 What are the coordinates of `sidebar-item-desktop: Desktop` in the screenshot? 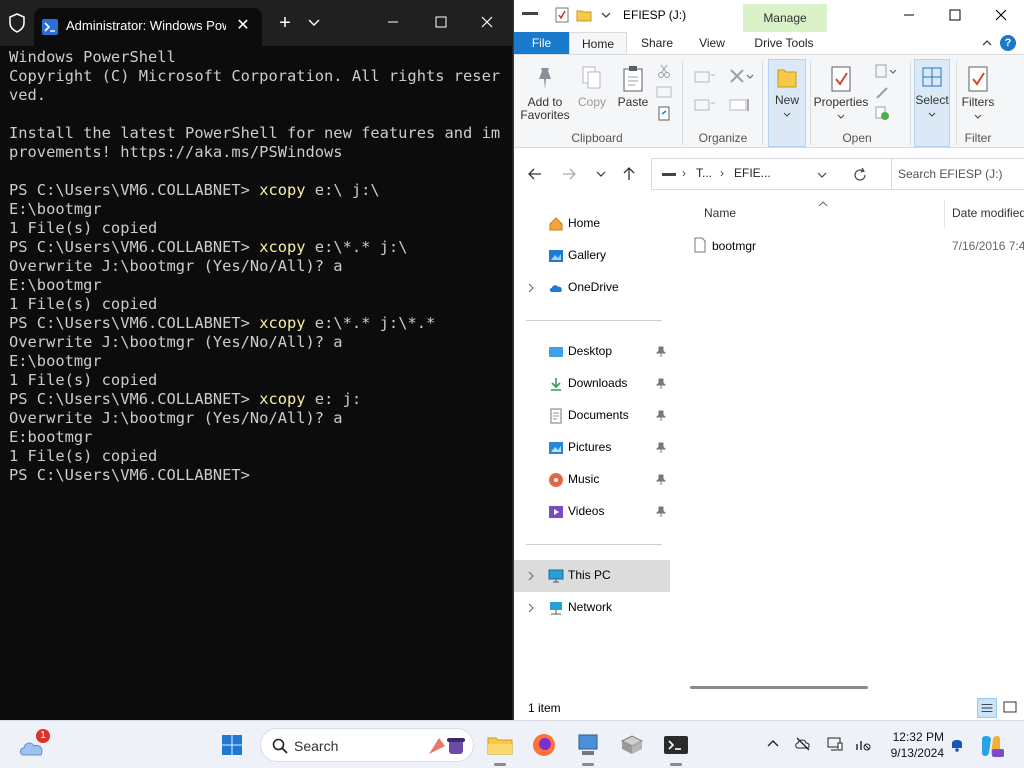 It's located at (592, 352).